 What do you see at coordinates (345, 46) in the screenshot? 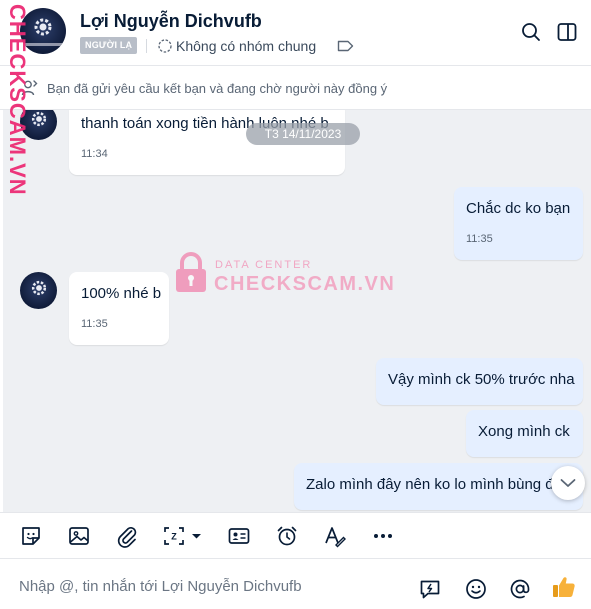
I see `tag-icon` at bounding box center [345, 46].